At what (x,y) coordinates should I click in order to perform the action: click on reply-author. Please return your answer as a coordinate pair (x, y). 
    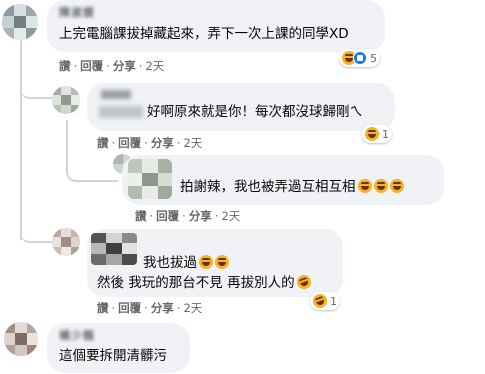
    Looking at the image, I should click on (116, 94).